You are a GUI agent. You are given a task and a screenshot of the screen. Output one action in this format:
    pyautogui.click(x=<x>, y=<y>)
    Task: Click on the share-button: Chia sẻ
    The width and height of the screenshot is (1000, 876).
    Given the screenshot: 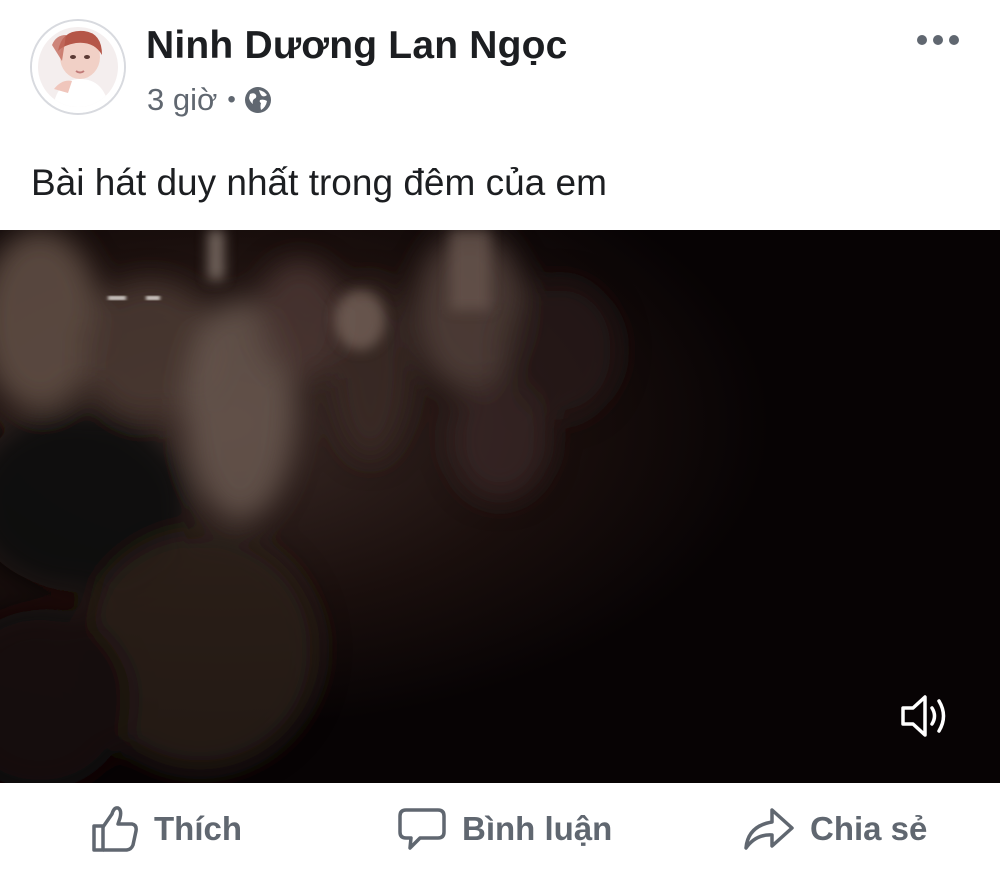 What is the action you would take?
    pyautogui.click(x=834, y=829)
    